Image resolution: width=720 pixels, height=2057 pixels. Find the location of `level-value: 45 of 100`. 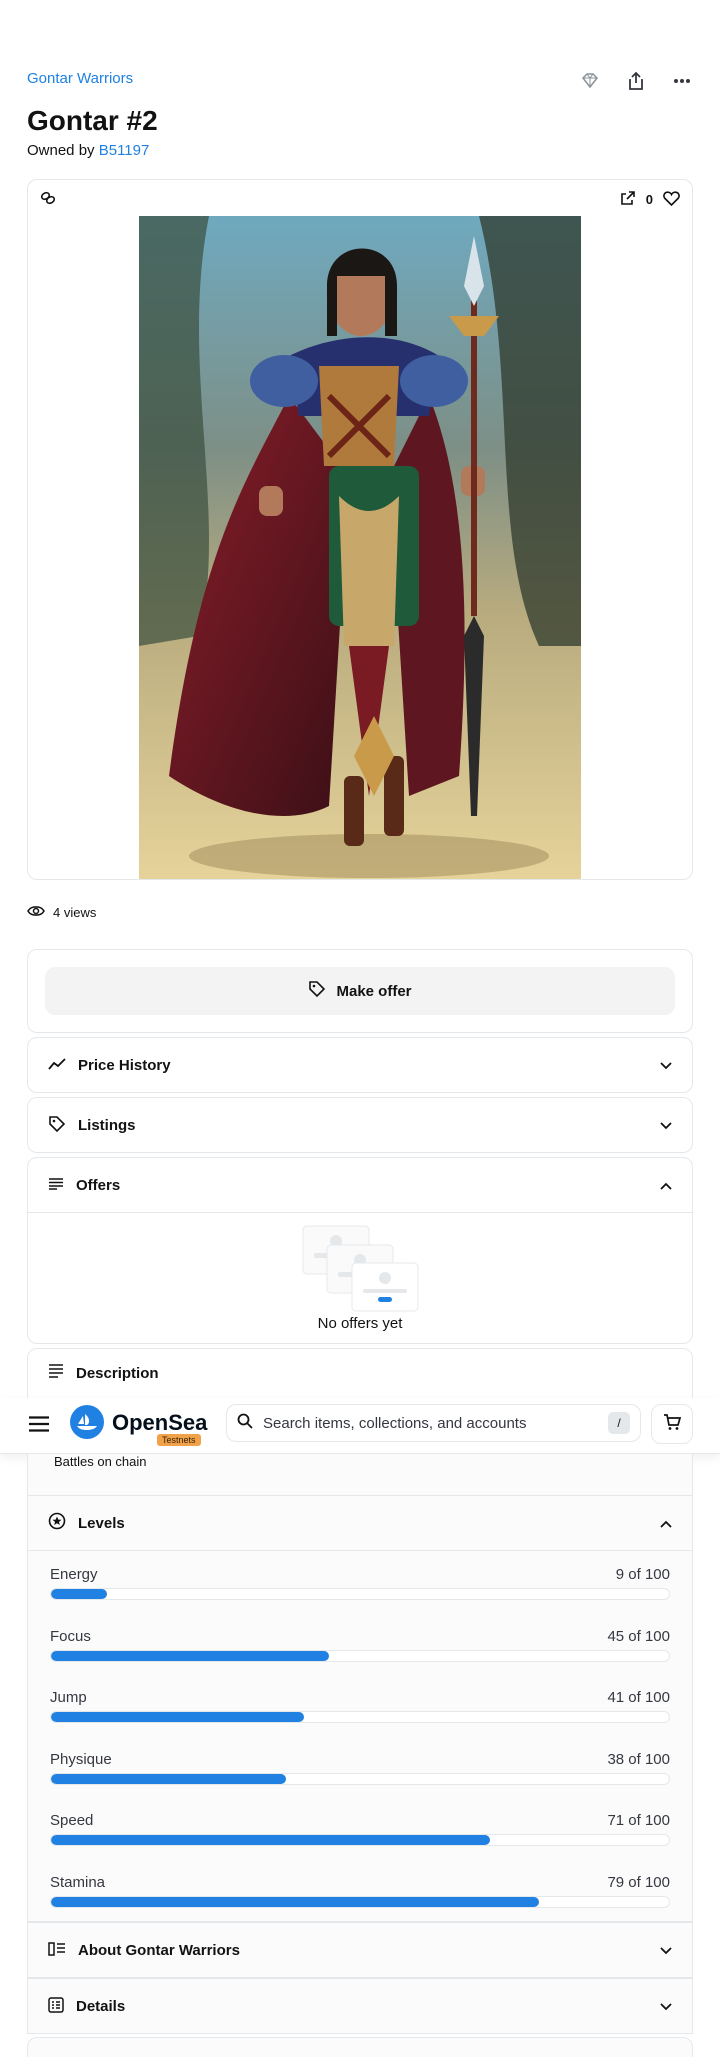

level-value: 45 of 100 is located at coordinates (638, 1636).